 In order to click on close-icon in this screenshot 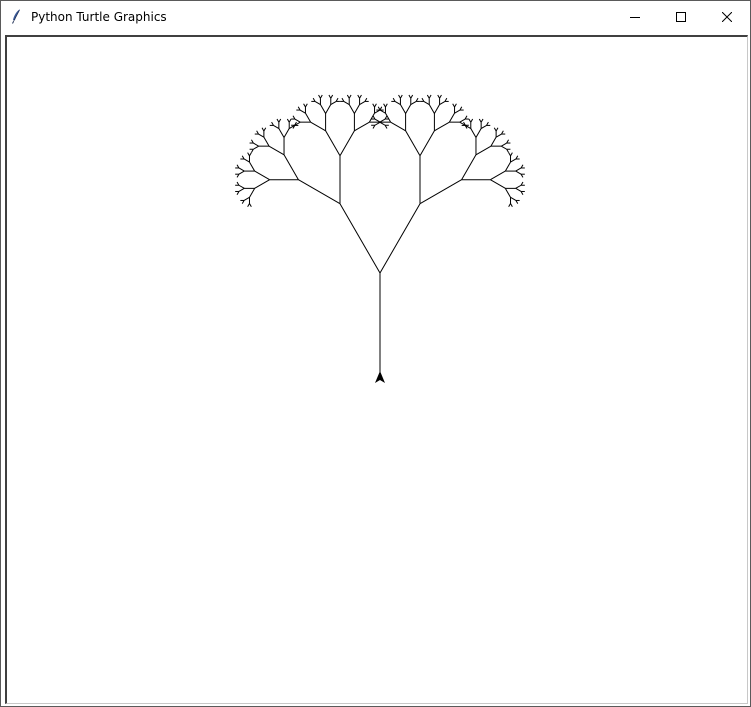, I will do `click(727, 16)`.